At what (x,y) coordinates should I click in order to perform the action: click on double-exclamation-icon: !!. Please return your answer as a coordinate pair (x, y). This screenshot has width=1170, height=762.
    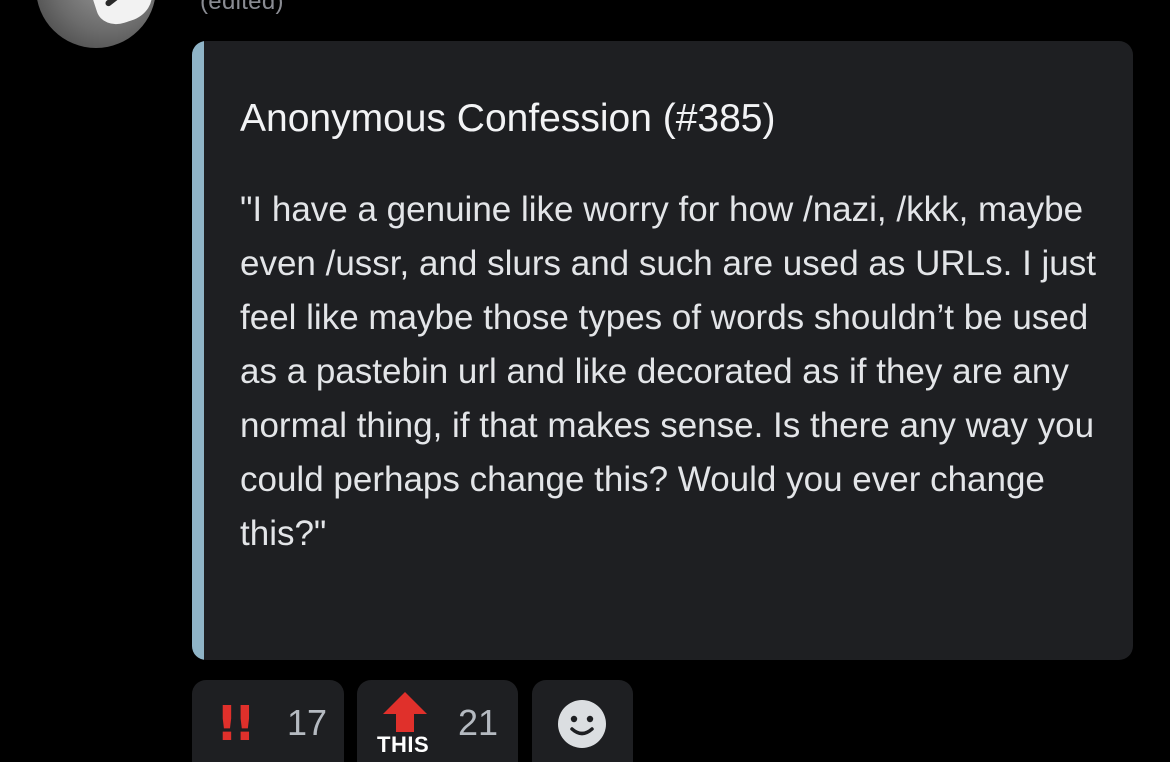
    Looking at the image, I should click on (236, 724).